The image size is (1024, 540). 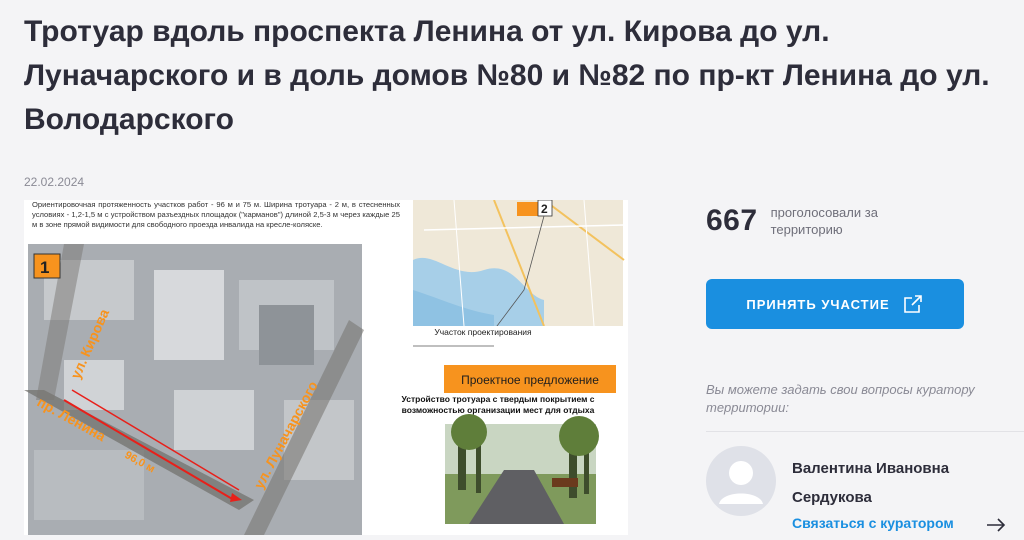 What do you see at coordinates (522, 469) in the screenshot?
I see `park-photo` at bounding box center [522, 469].